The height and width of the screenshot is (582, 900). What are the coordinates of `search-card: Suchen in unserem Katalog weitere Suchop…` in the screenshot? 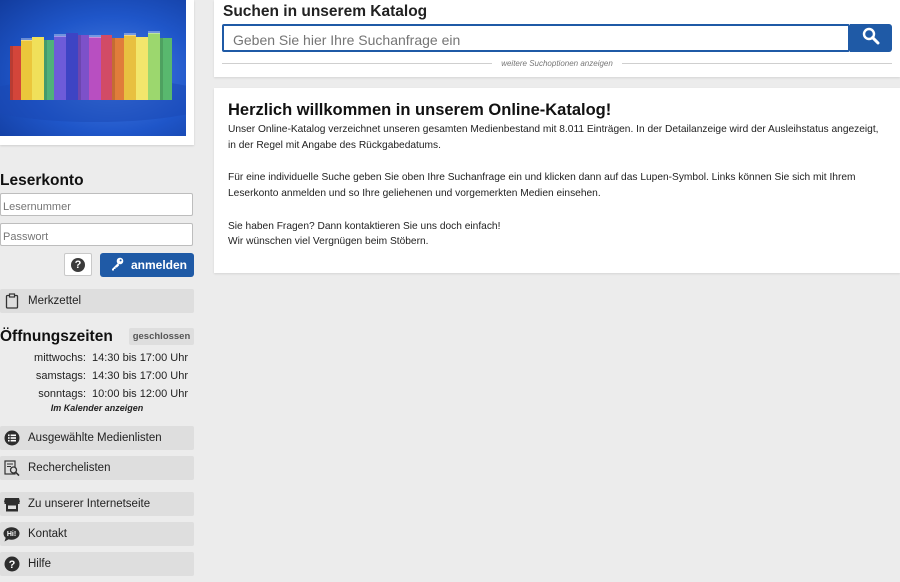 It's located at (557, 38).